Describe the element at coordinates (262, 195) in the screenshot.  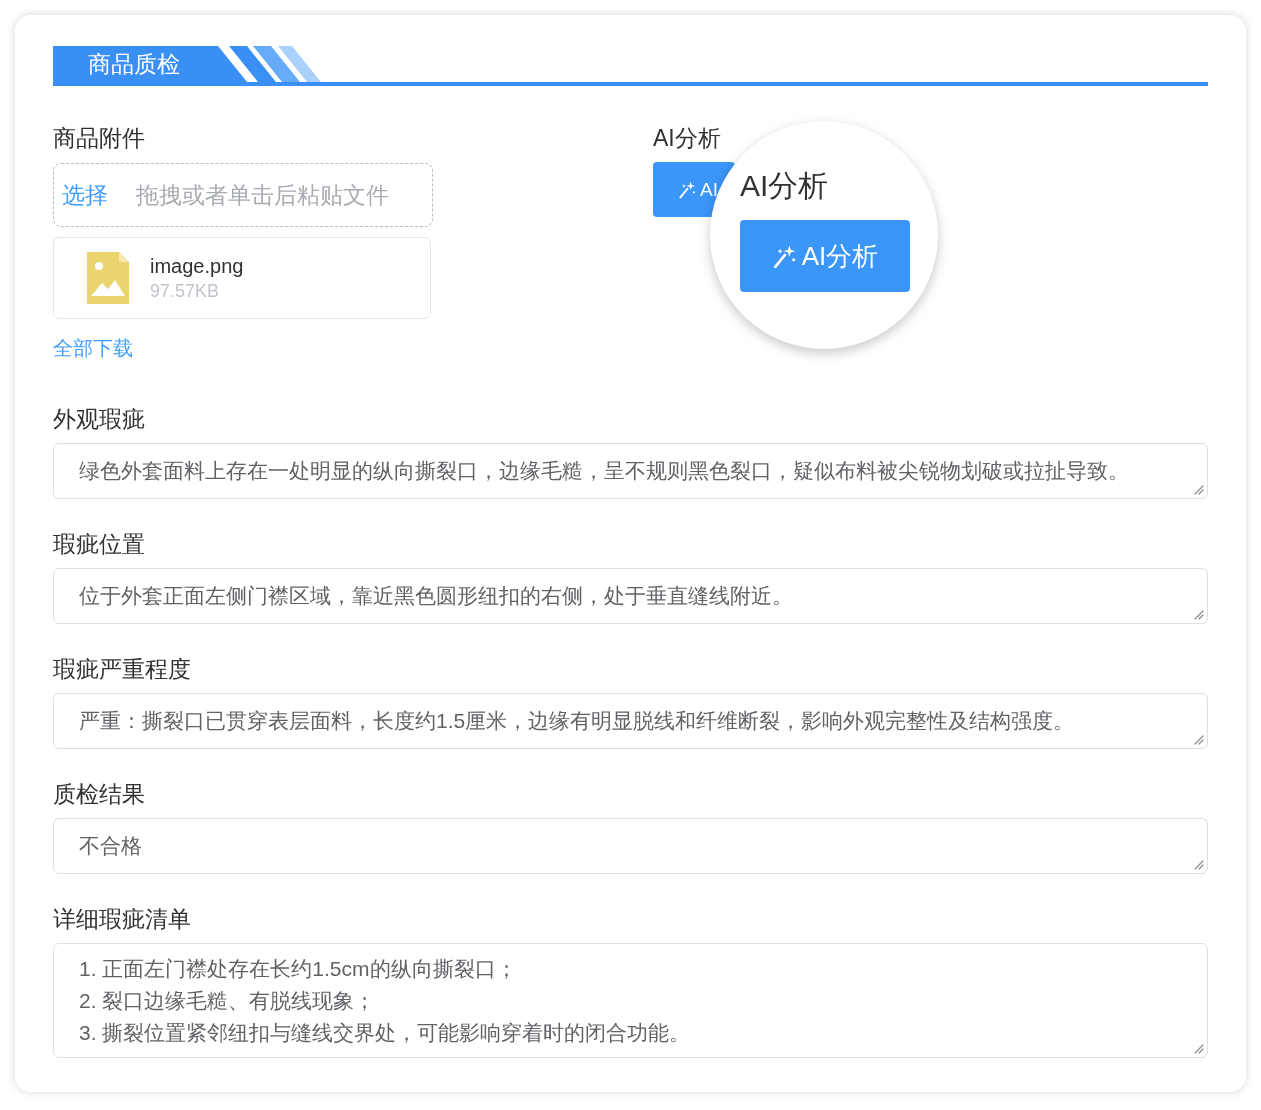
I see `upload-hint: 拖拽或者单击后粘贴文件` at that location.